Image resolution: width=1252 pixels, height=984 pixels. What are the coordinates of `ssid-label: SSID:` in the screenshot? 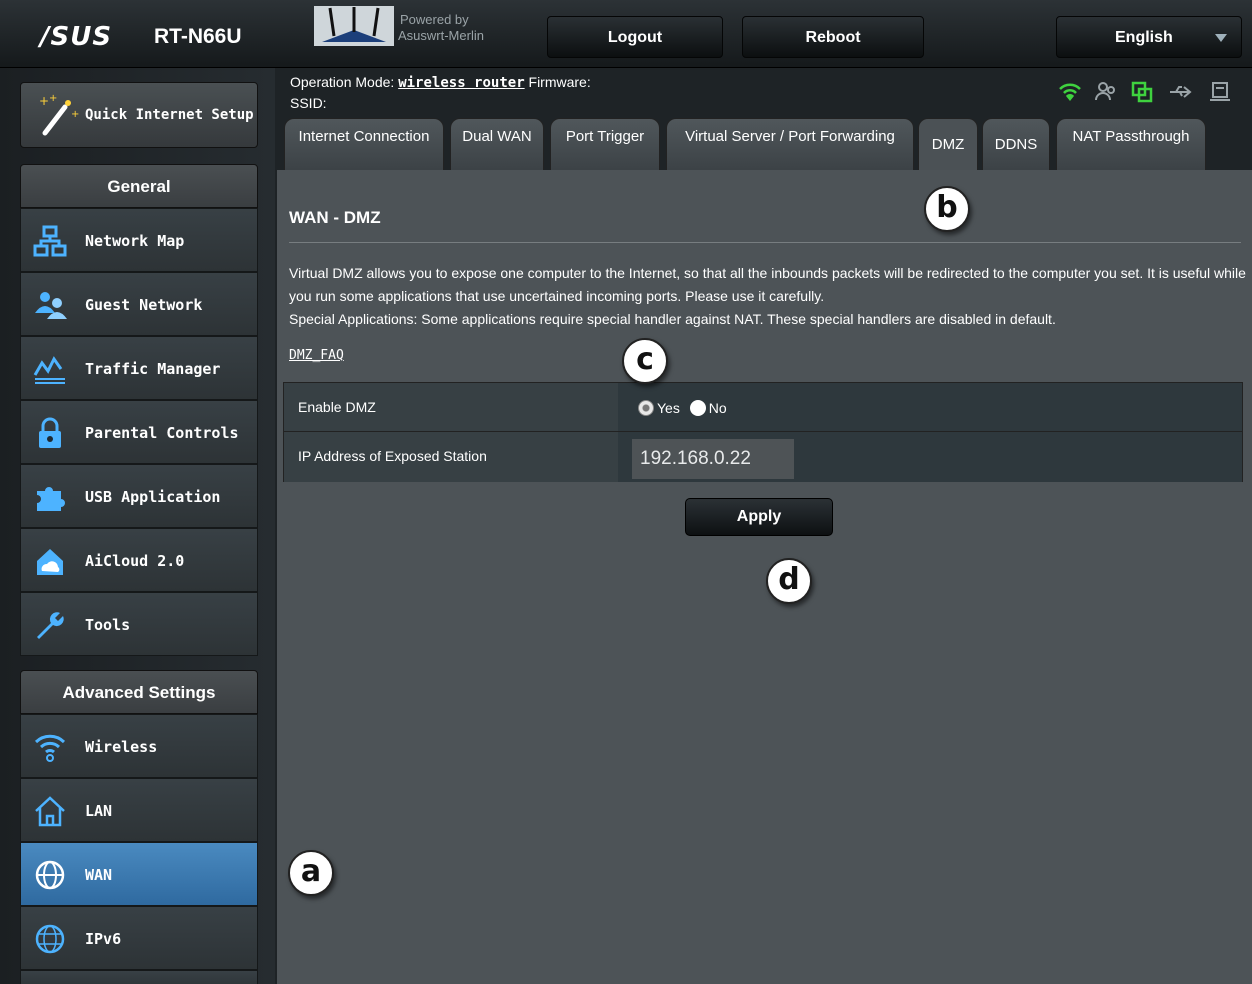 It's located at (308, 103).